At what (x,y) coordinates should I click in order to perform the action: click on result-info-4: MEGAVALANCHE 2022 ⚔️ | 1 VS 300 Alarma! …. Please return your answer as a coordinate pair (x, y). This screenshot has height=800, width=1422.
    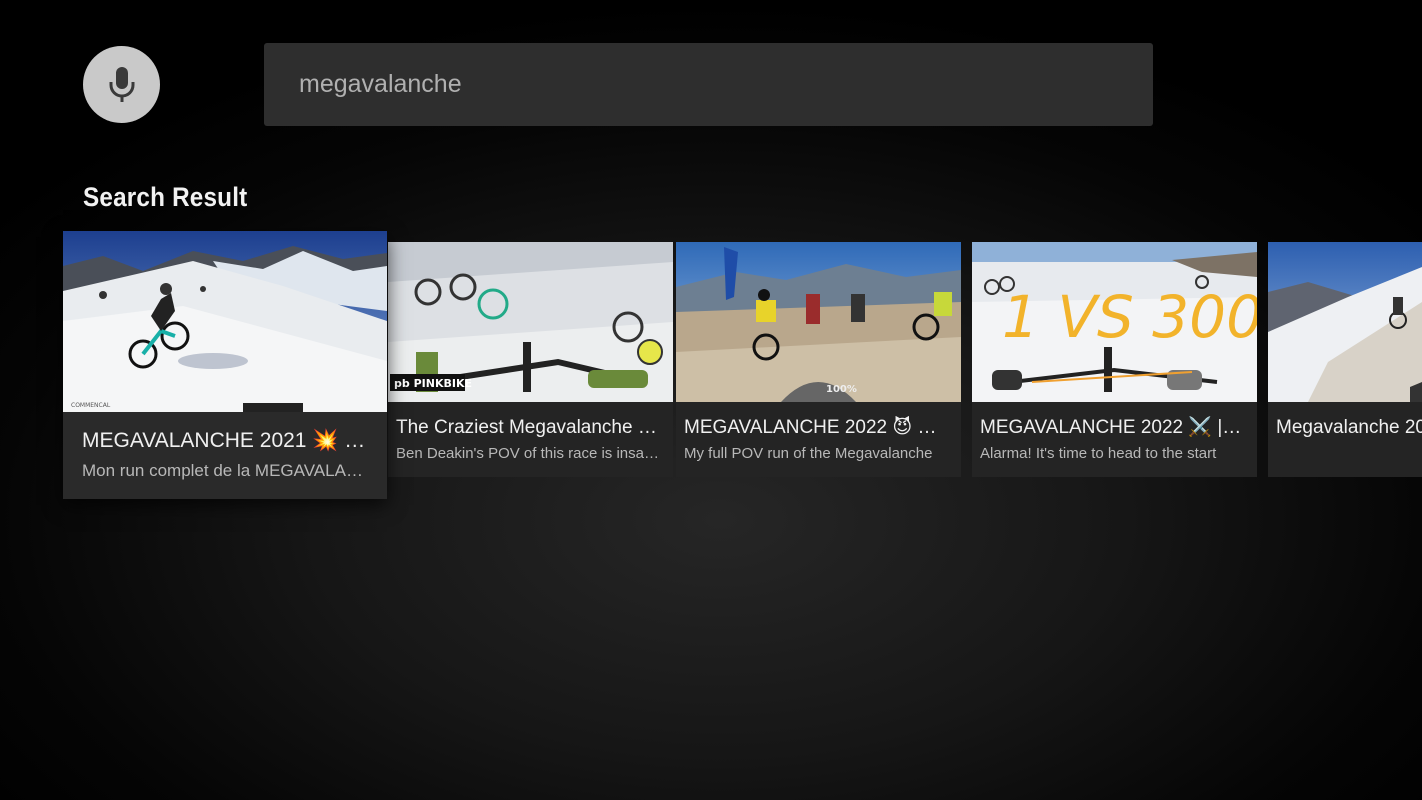
    Looking at the image, I should click on (1114, 439).